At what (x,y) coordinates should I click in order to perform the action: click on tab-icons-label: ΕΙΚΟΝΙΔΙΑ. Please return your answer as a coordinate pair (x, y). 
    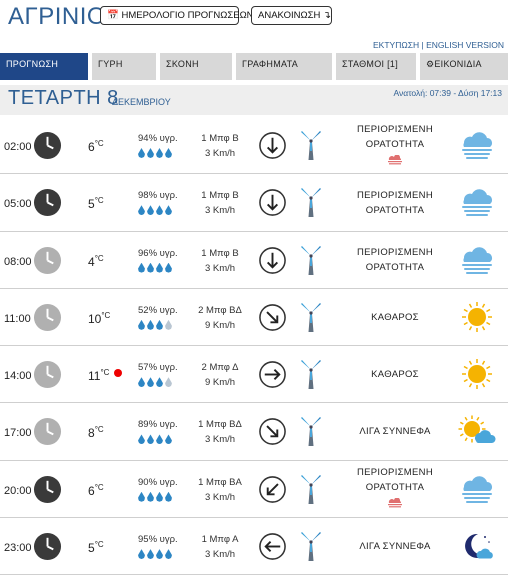
    Looking at the image, I should click on (458, 64).